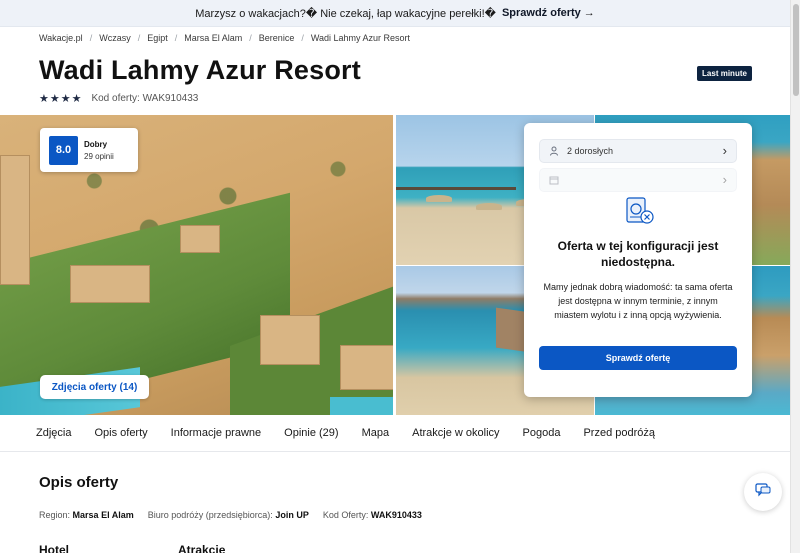  I want to click on tab-attractions: Atrakcje w okolicy, so click(455, 433).